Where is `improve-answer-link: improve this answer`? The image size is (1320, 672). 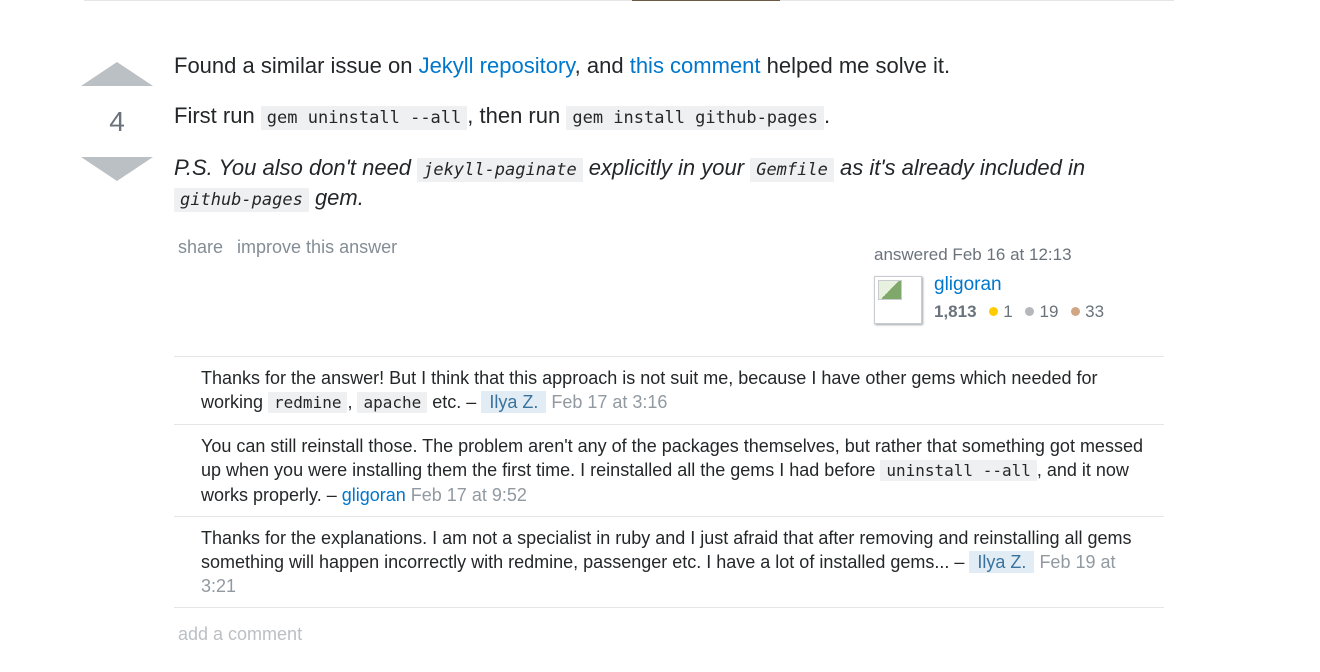 improve-answer-link: improve this answer is located at coordinates (317, 247).